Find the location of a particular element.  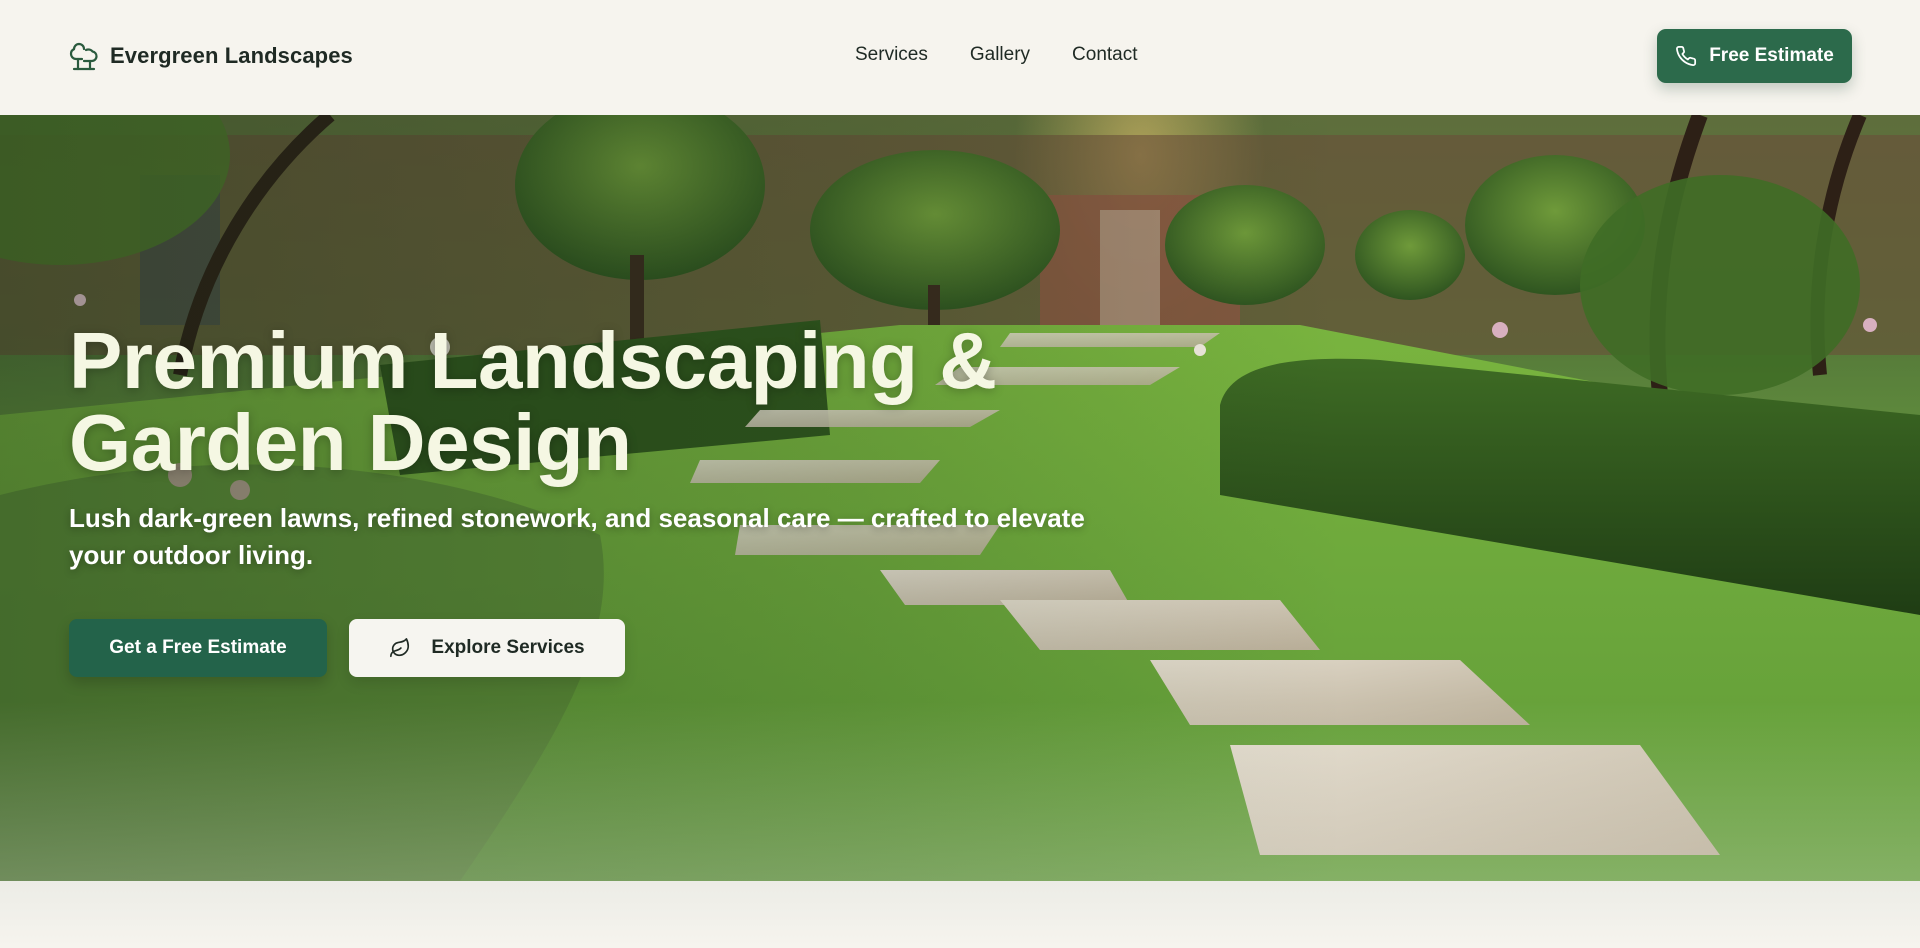

explore-services-label: Explore Services is located at coordinates (508, 647).